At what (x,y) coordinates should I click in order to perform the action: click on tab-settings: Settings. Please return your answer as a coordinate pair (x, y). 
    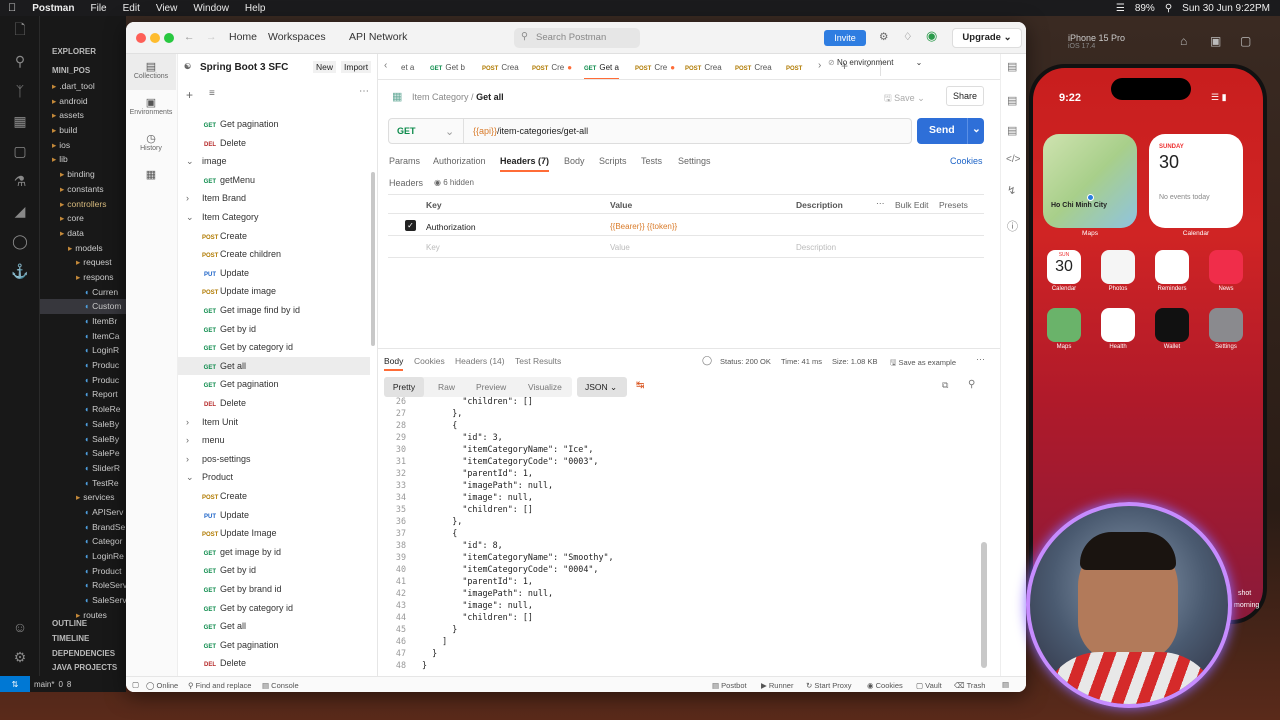
    Looking at the image, I should click on (694, 161).